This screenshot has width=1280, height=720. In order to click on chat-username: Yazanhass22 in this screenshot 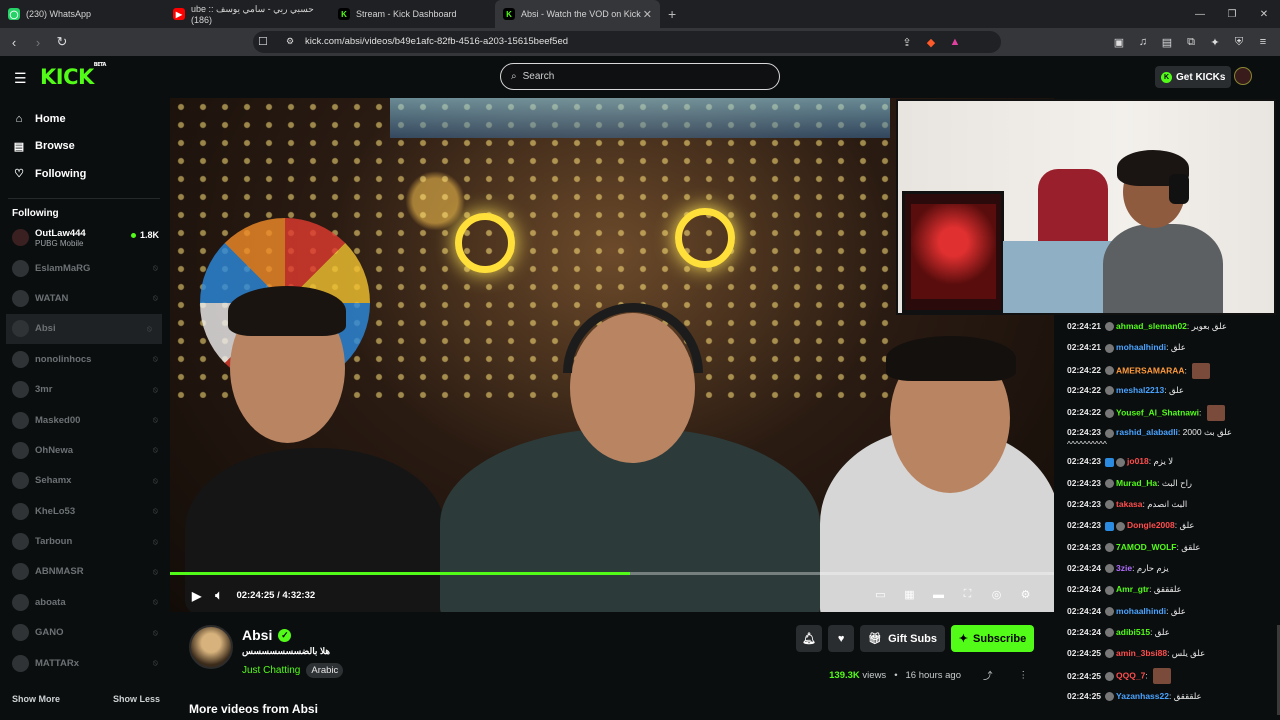, I will do `click(1142, 696)`.